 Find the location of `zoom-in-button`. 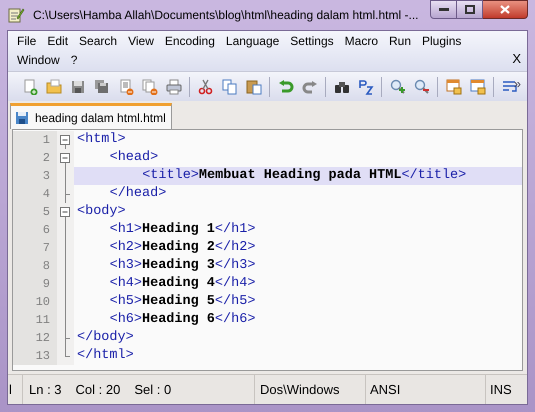

zoom-in-button is located at coordinates (397, 86).